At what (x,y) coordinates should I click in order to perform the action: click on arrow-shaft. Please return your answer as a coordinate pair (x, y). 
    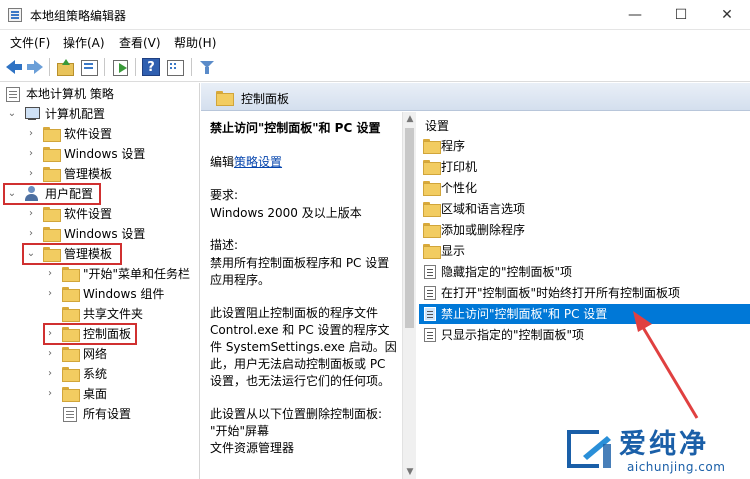
    Looking at the image, I should click on (669, 371).